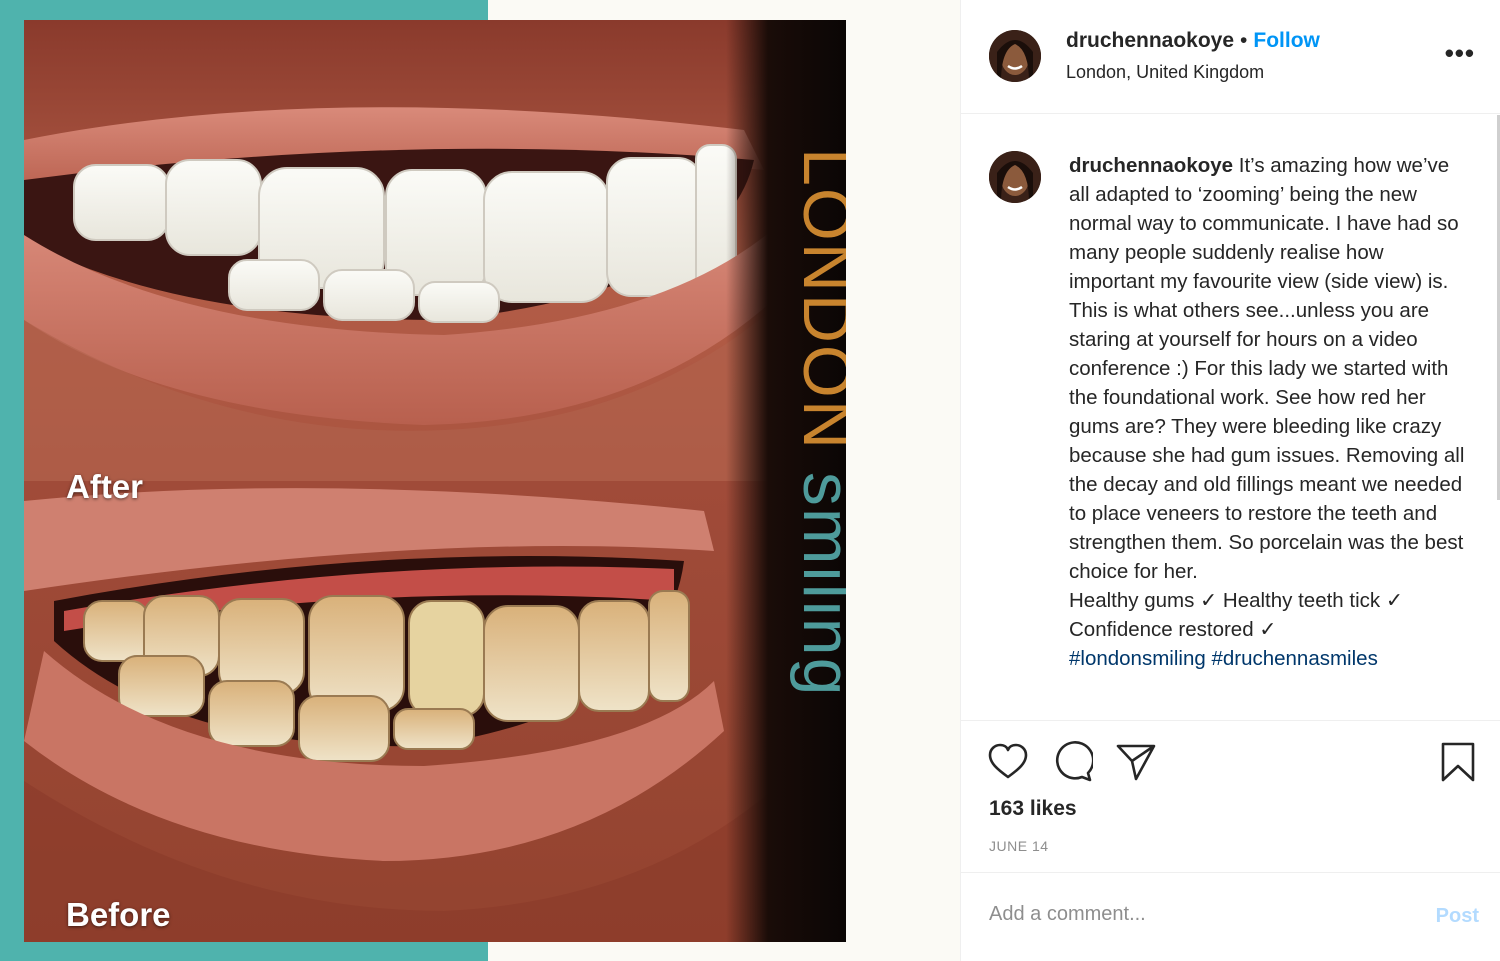 This screenshot has height=961, width=1500. What do you see at coordinates (1223, 658) in the screenshot?
I see `caption-hashtags: #londonsmiling #druchennasmiles` at bounding box center [1223, 658].